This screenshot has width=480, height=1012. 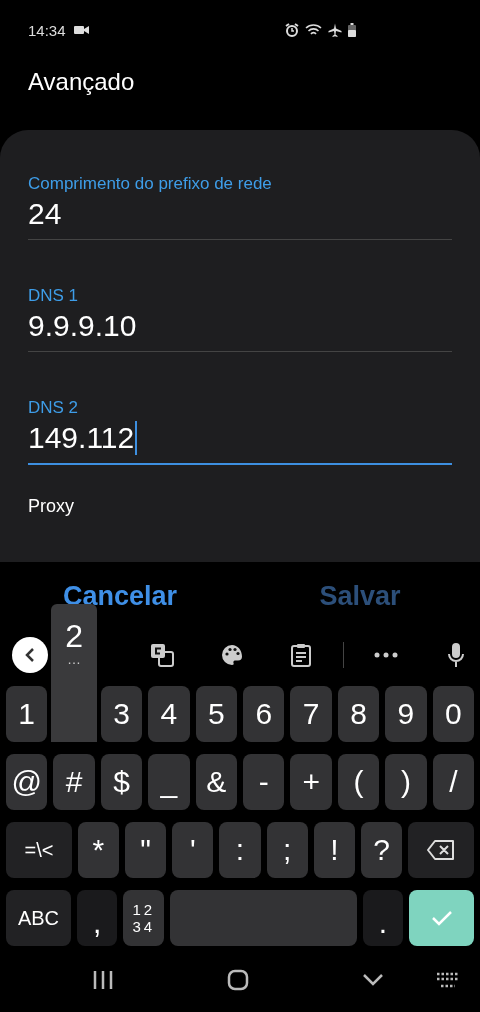 I want to click on back-button, so click(x=30, y=655).